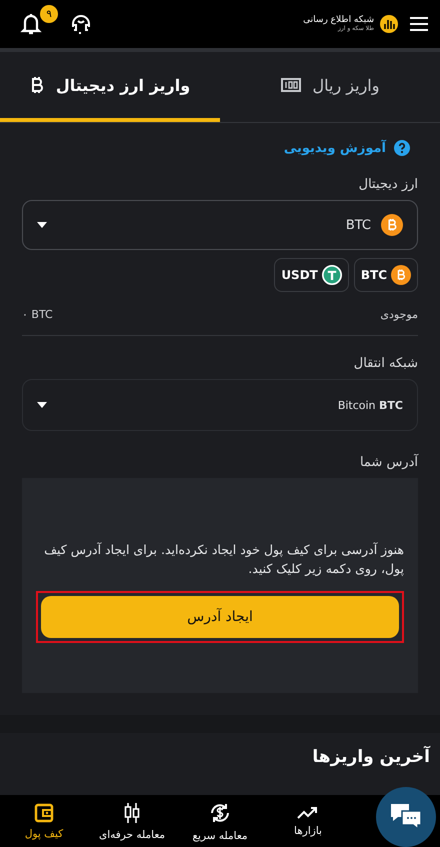 The width and height of the screenshot is (440, 847). What do you see at coordinates (110, 87) in the screenshot?
I see `tab: واریز ارز دیجیتال` at bounding box center [110, 87].